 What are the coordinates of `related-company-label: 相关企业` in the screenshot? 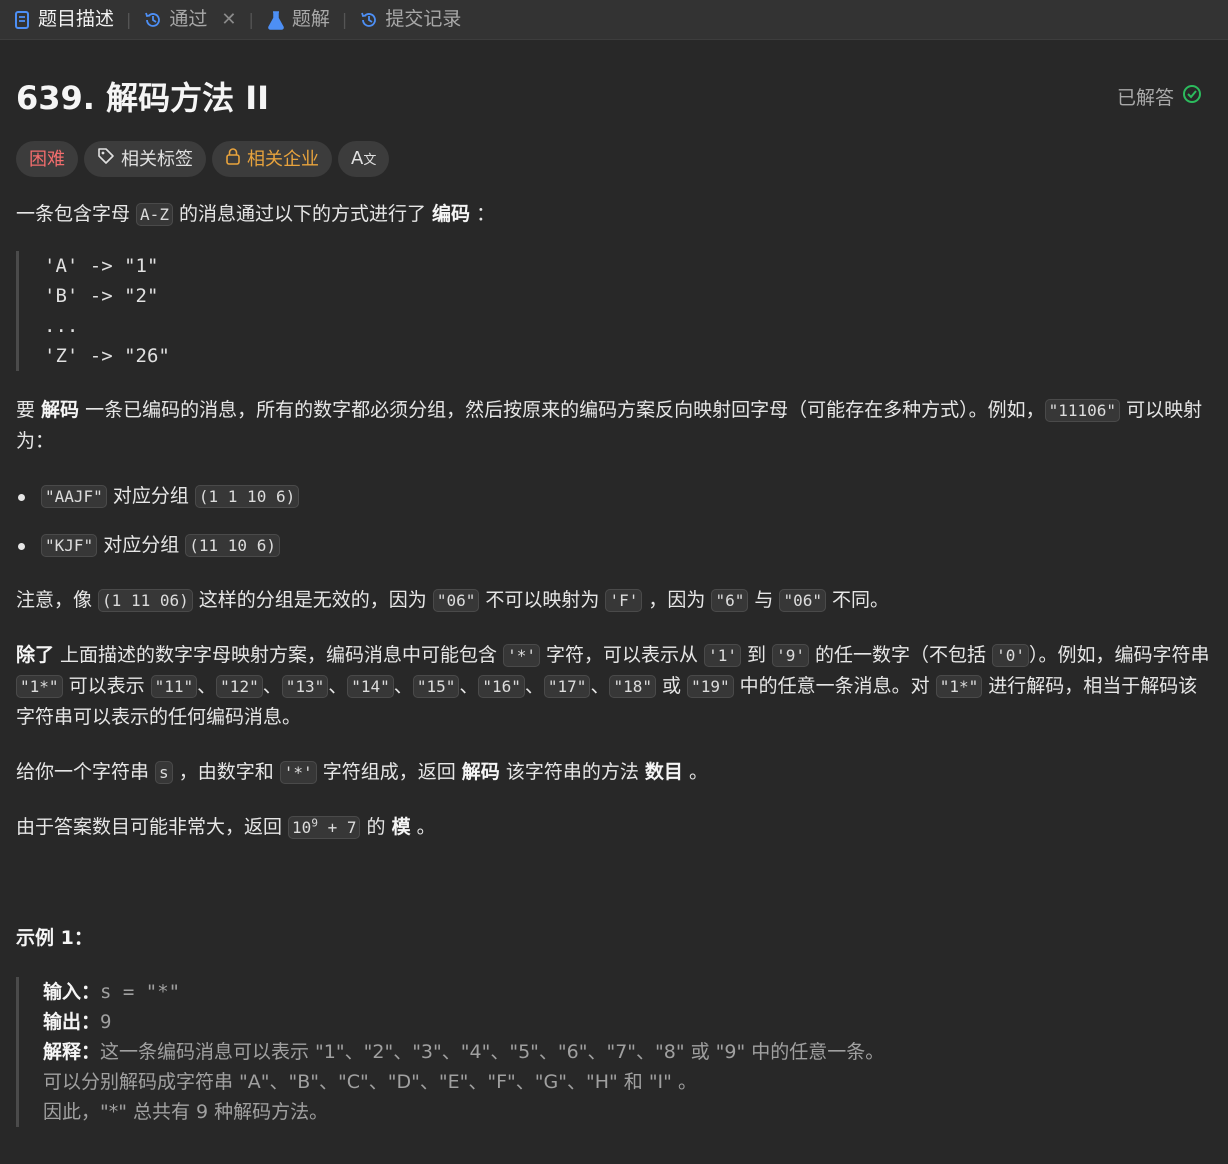 It's located at (283, 159).